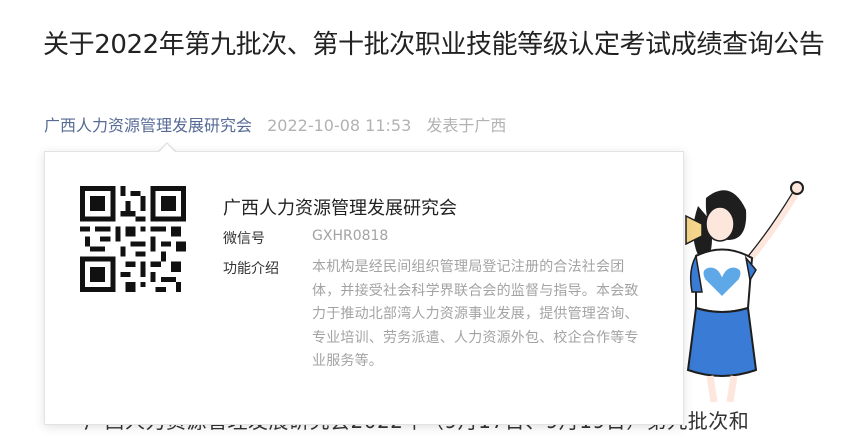 This screenshot has width=865, height=437. I want to click on wechat-id-value: GXHR0818, so click(350, 236).